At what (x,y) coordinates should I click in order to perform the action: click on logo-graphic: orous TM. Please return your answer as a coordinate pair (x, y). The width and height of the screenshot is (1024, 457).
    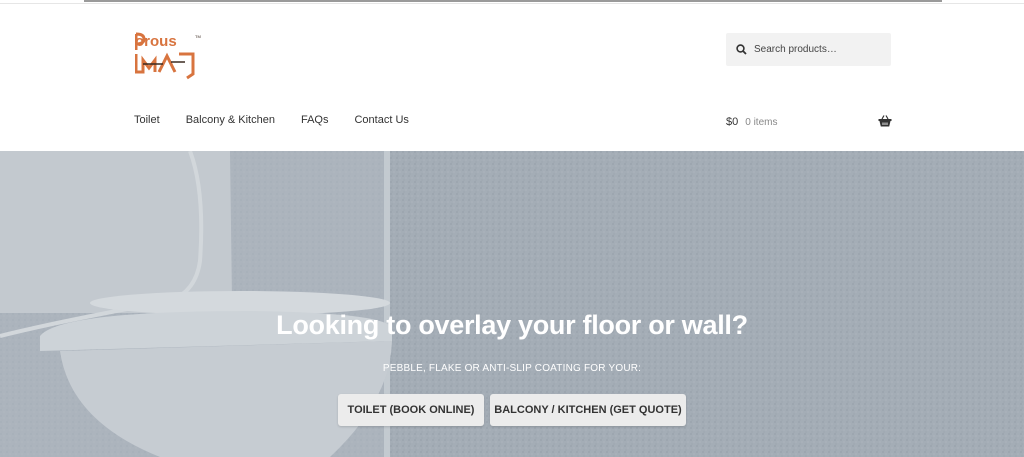
    Looking at the image, I should click on (167, 56).